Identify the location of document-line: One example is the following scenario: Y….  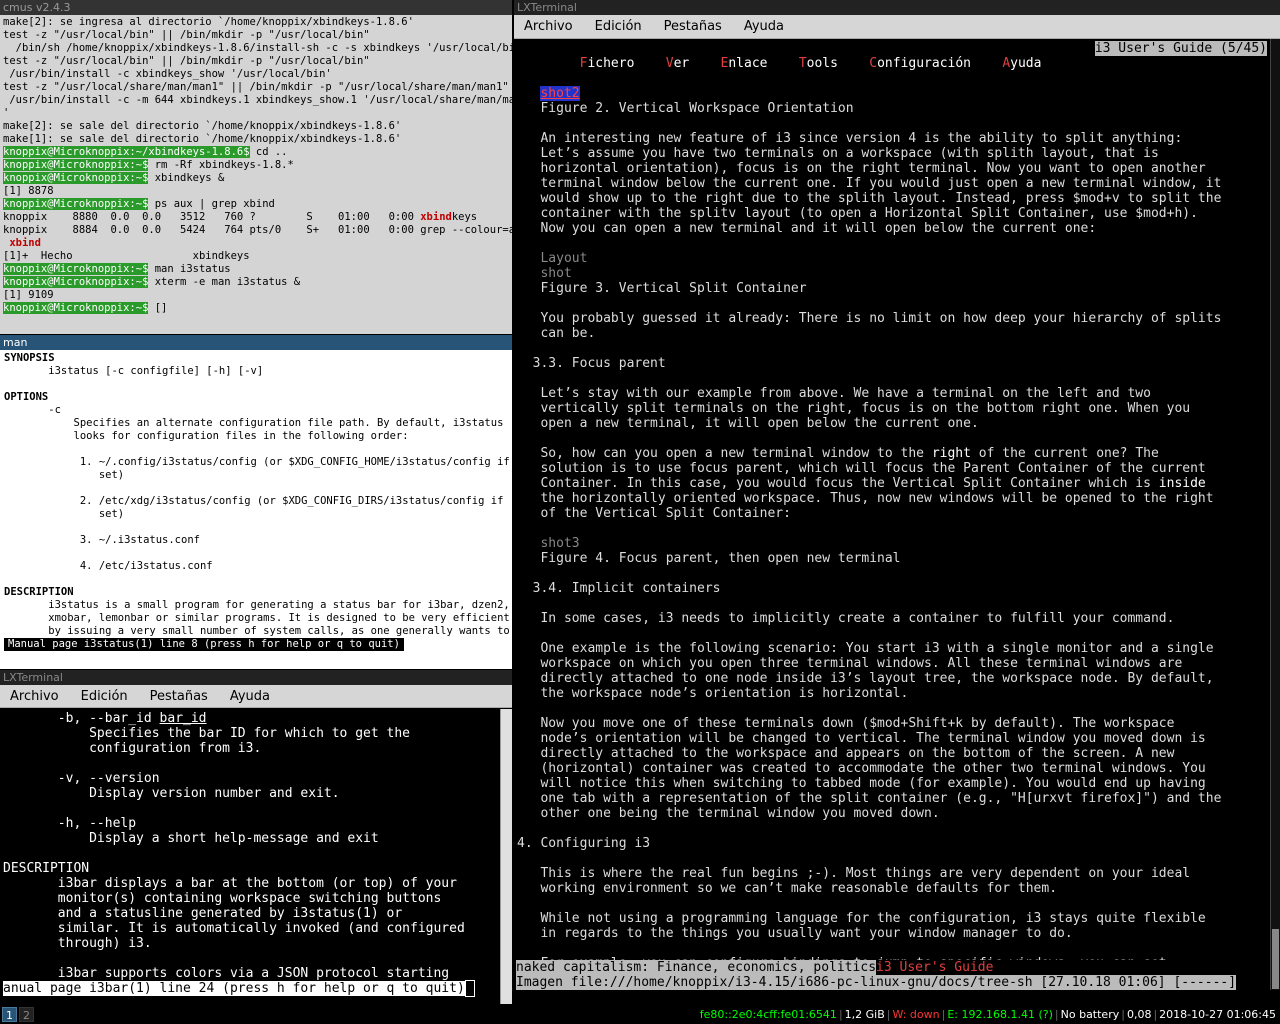
(865, 648).